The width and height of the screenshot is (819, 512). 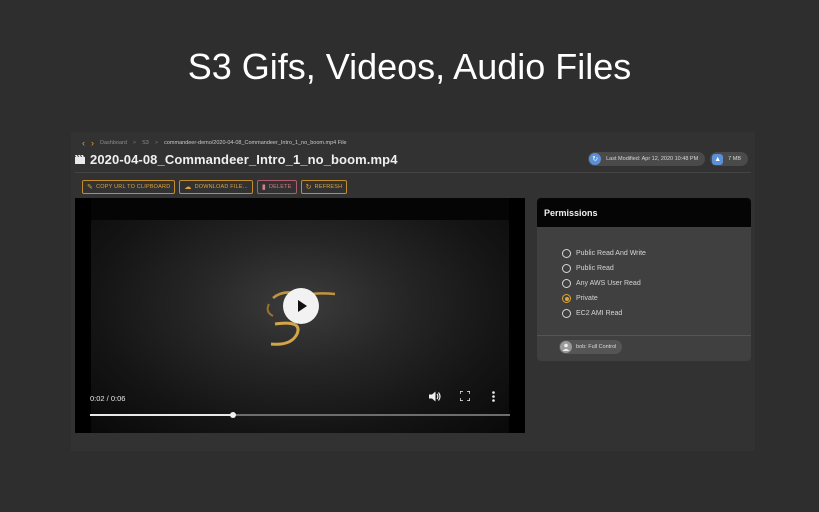 I want to click on time-display: 0:02 / 0:06, so click(x=108, y=398).